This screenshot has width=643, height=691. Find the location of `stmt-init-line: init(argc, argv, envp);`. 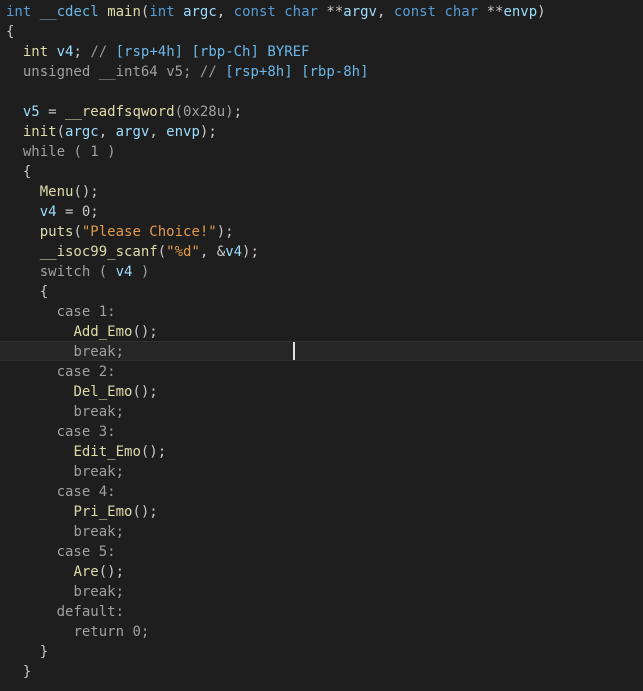

stmt-init-line: init(argc, argv, envp); is located at coordinates (111, 132).